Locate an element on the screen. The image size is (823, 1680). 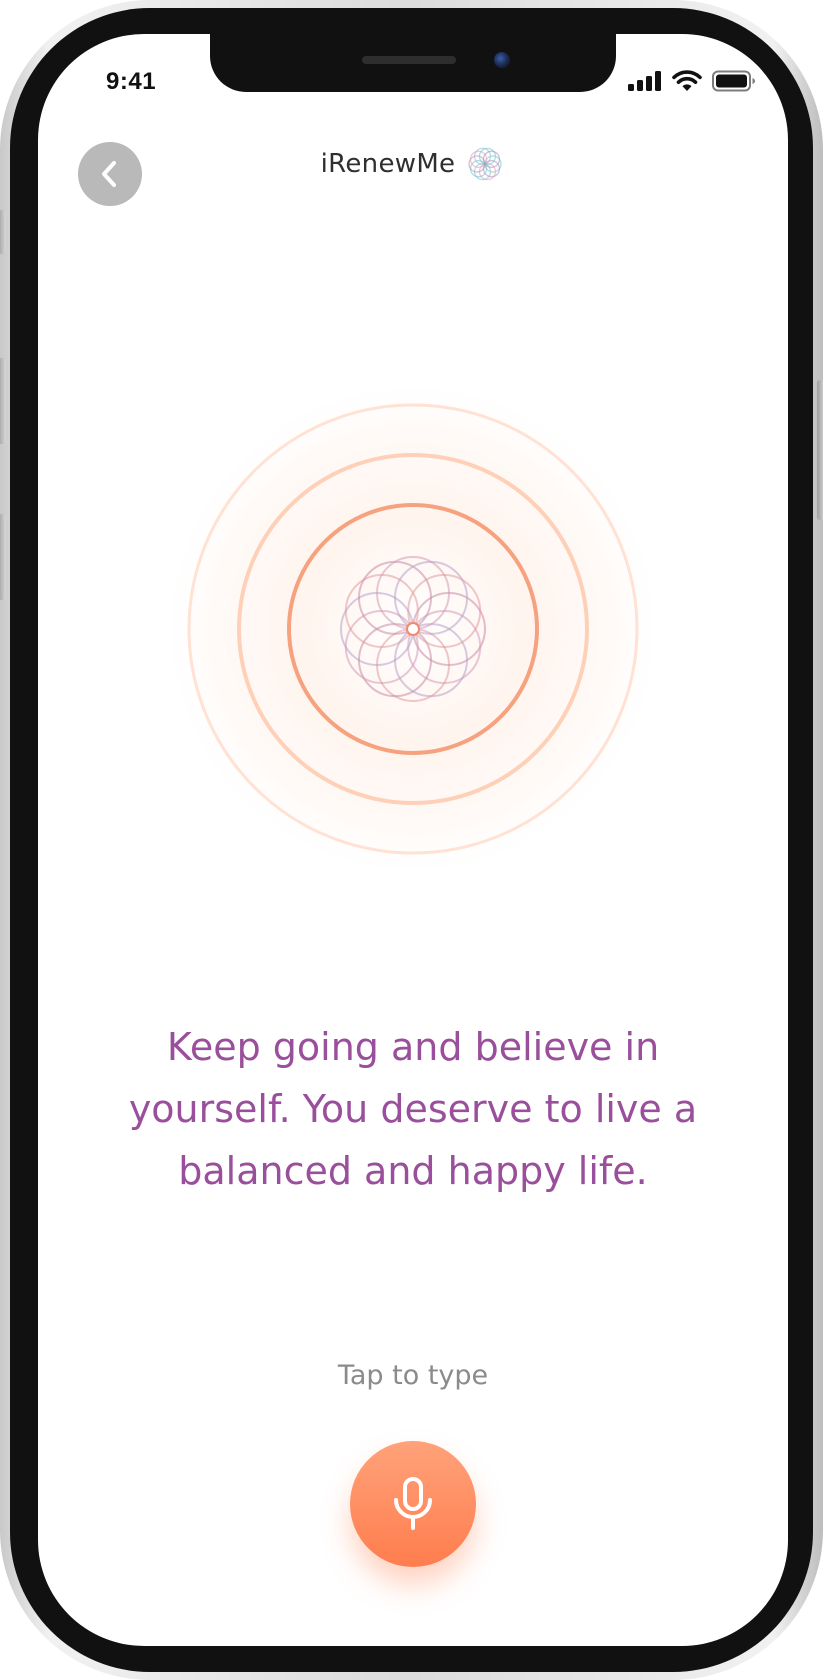
tap-to-type-link: Tap to type is located at coordinates (413, 1375).